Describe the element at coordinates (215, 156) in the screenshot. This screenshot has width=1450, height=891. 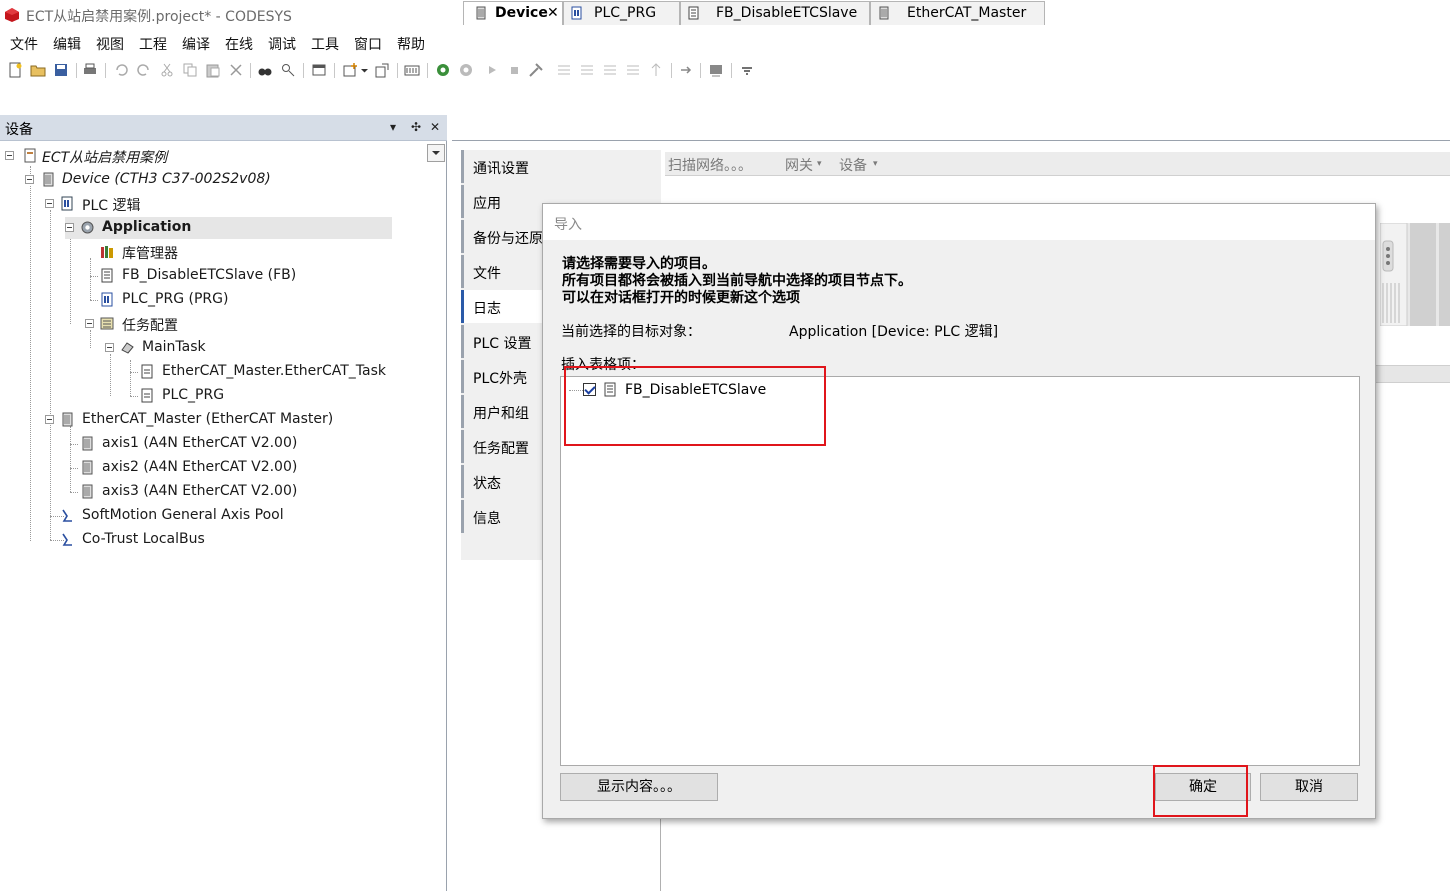
I see `tree-node-project: ECT从站启禁用案例` at that location.